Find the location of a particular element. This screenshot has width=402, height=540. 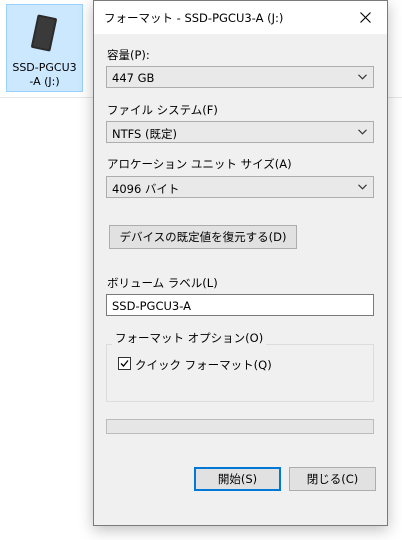

start-button: 開始(S) is located at coordinates (237, 479).